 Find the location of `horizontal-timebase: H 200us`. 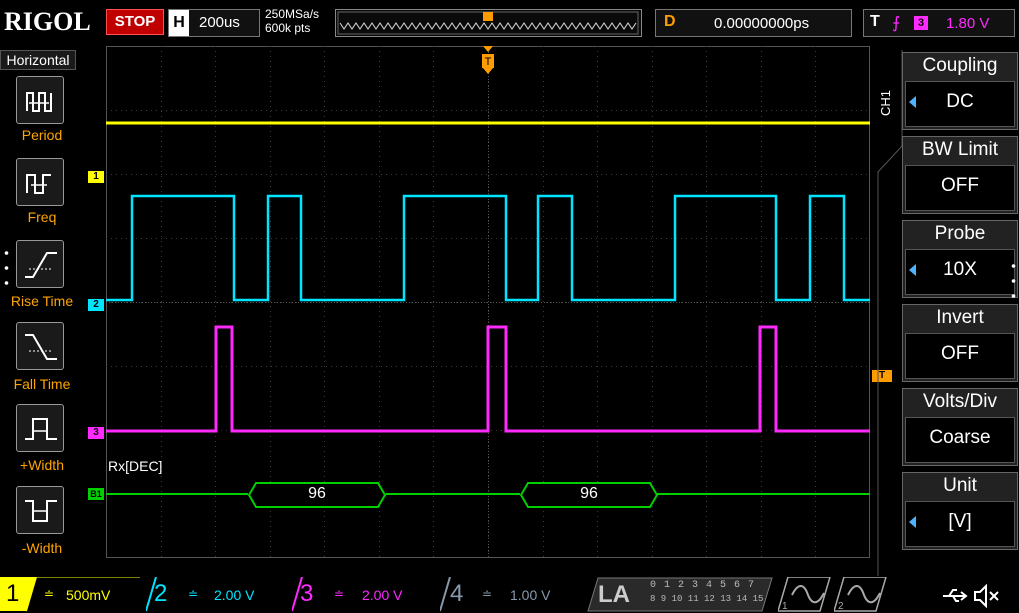

horizontal-timebase: H 200us is located at coordinates (214, 23).